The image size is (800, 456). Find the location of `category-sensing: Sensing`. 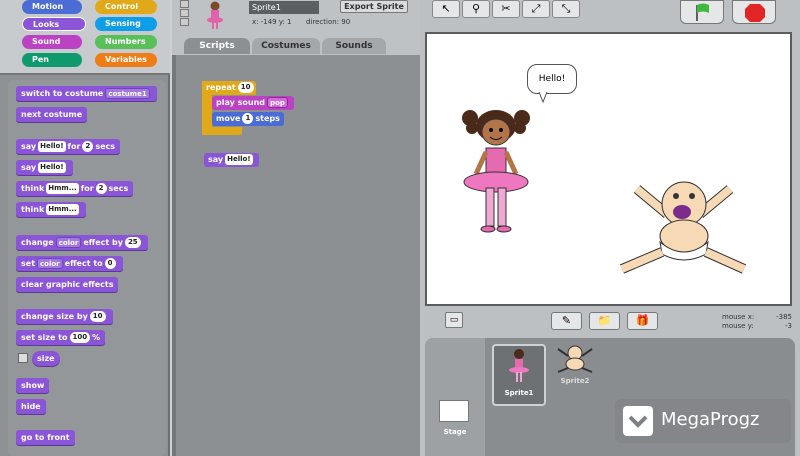

category-sensing: Sensing is located at coordinates (126, 24).